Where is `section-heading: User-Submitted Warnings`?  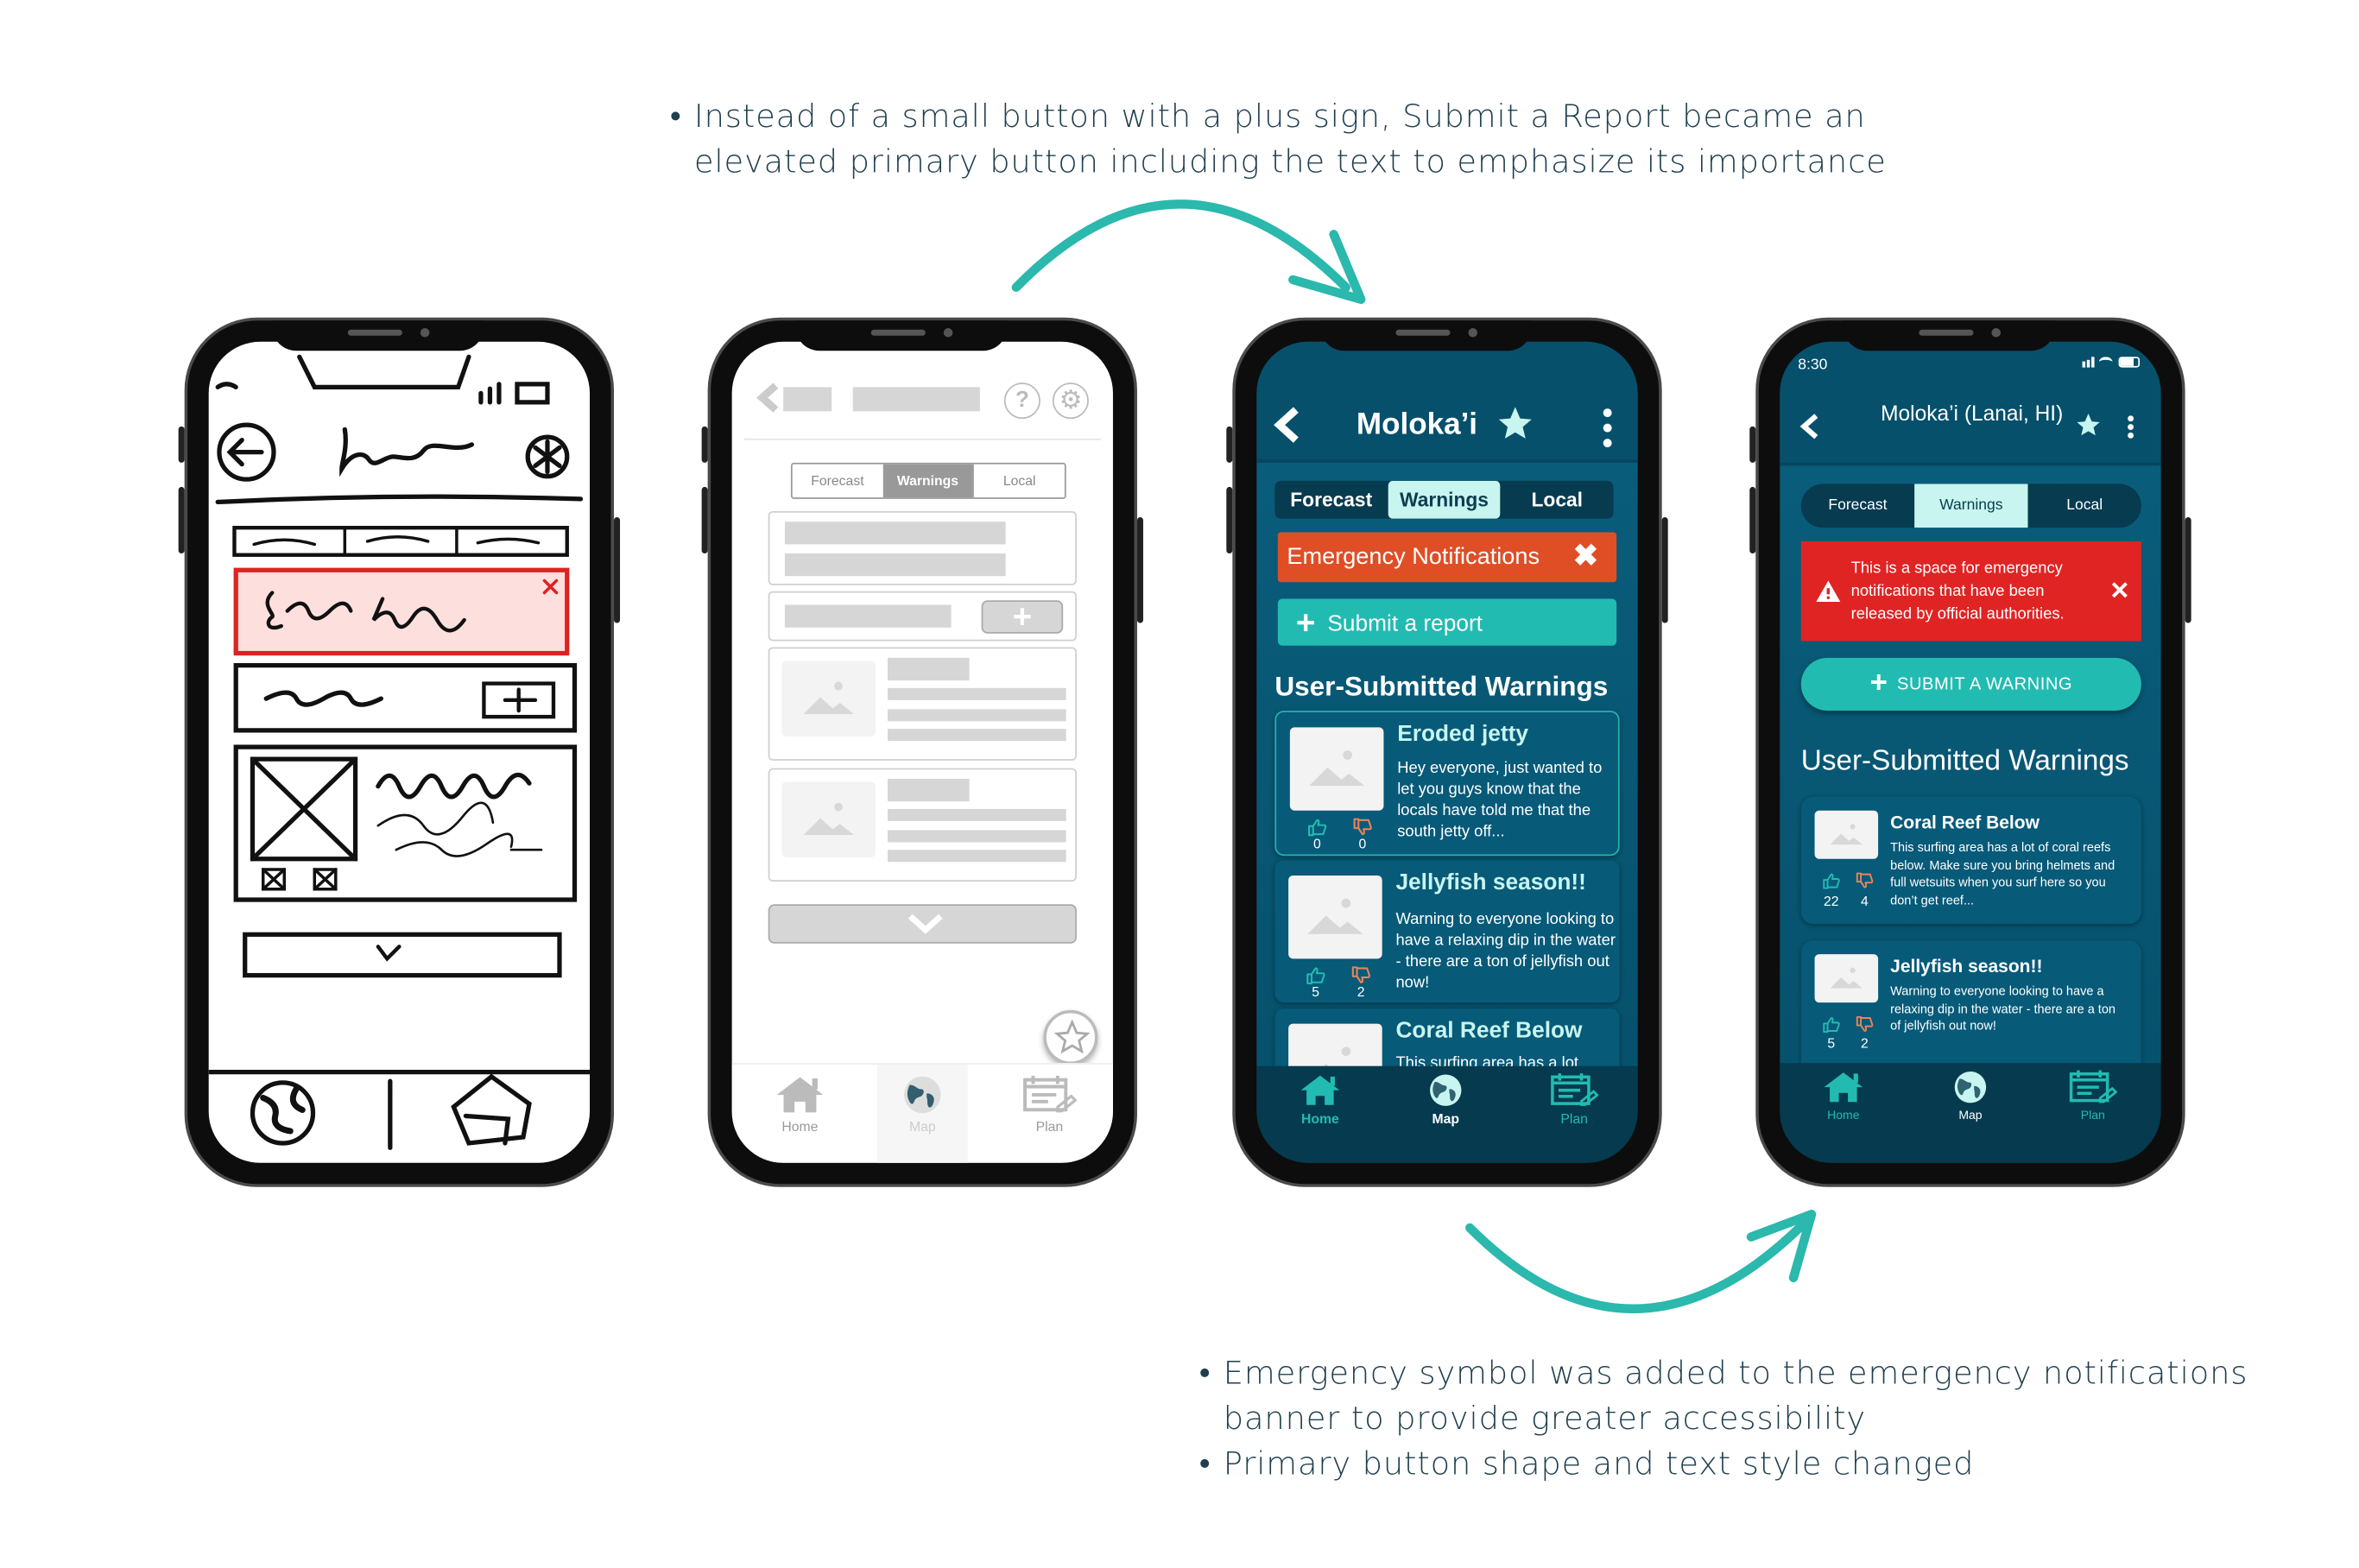
section-heading: User-Submitted Warnings is located at coordinates (1965, 762).